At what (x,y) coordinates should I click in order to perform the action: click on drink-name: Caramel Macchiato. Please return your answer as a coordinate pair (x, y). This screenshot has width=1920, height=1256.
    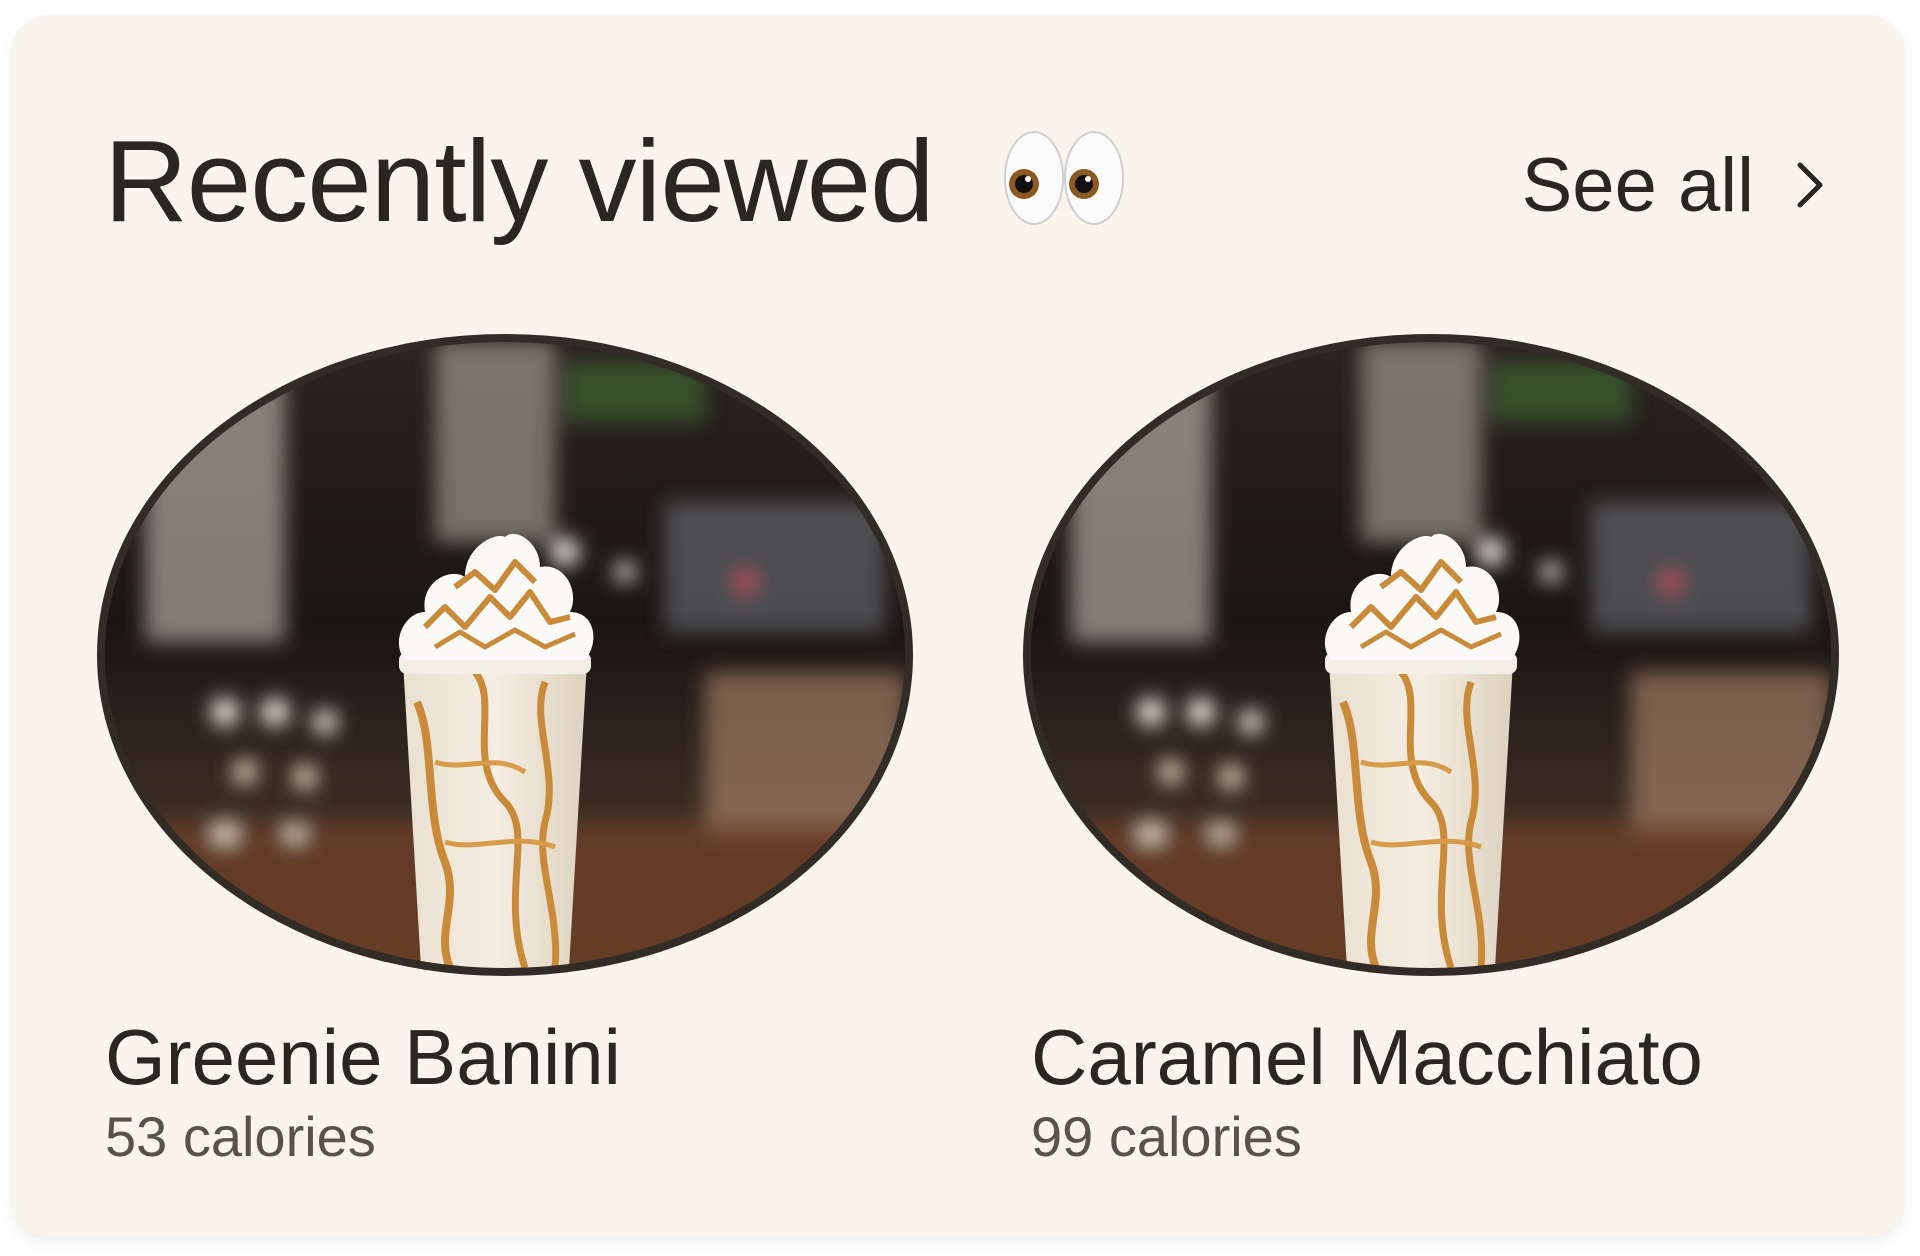
    Looking at the image, I should click on (1367, 1057).